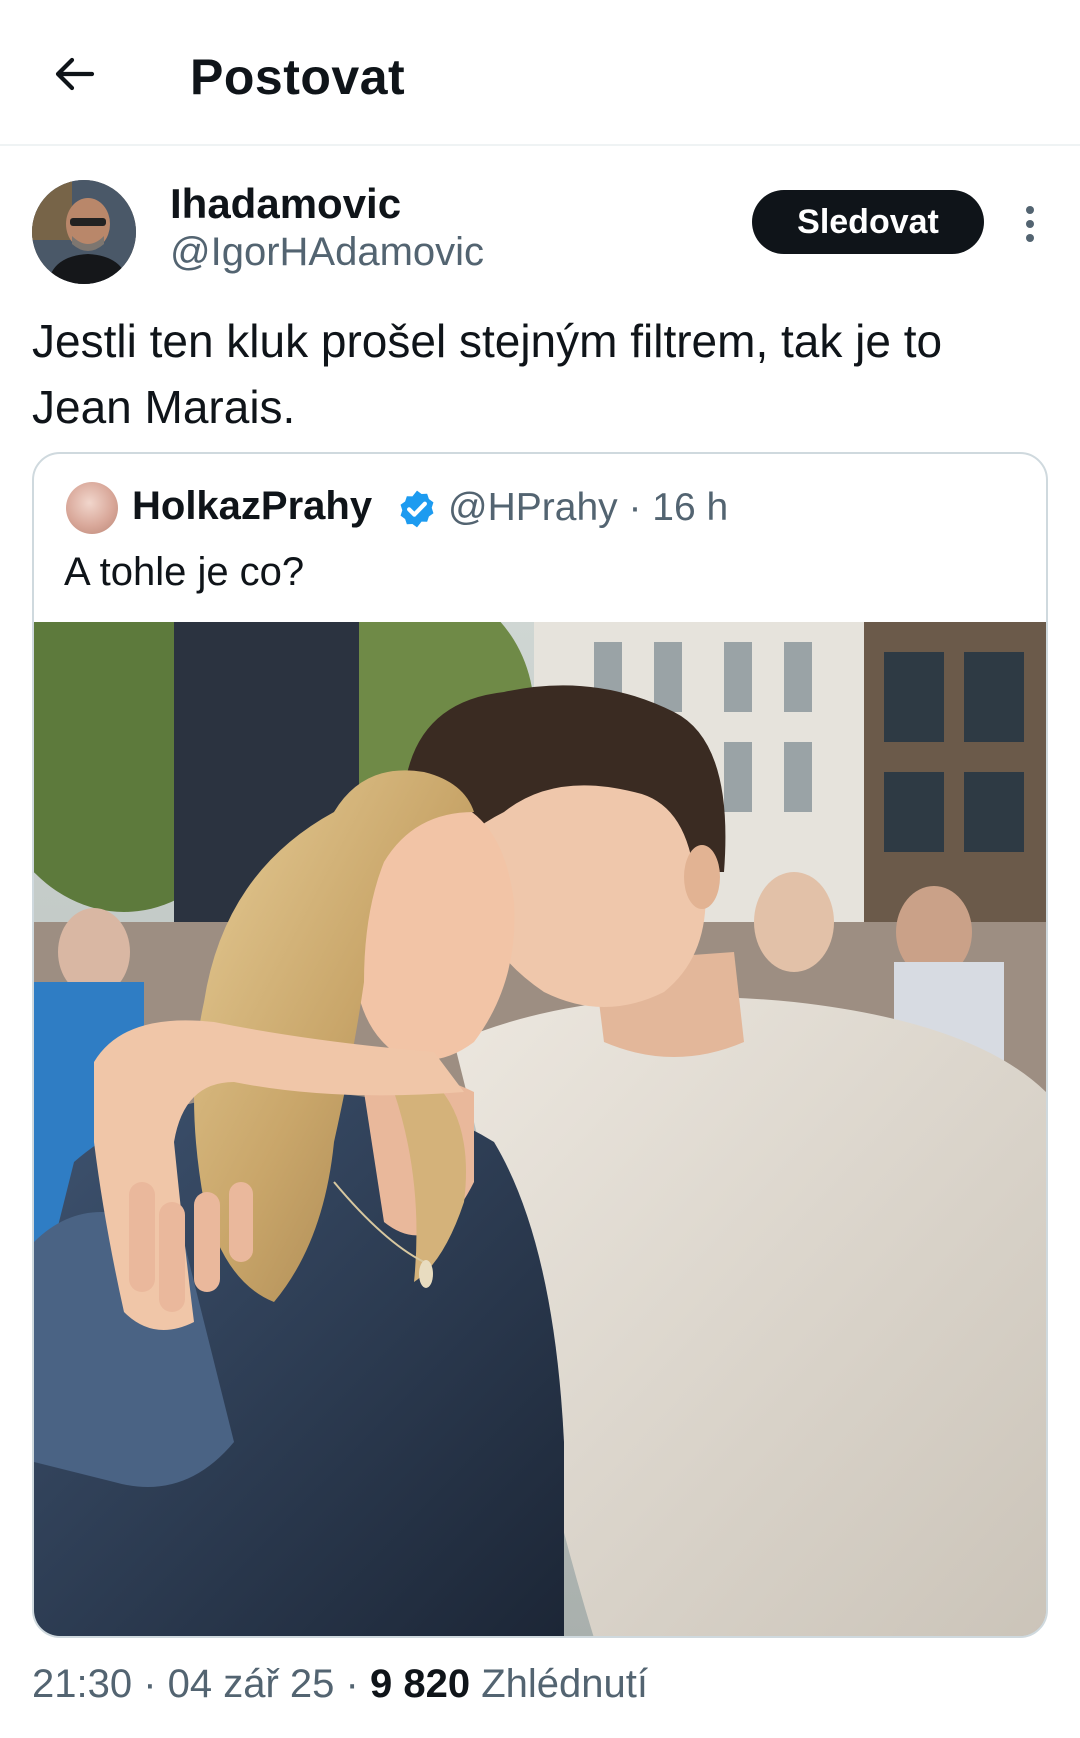 This screenshot has height=1738, width=1080. What do you see at coordinates (92, 508) in the screenshot?
I see `quoted-author-avatar` at bounding box center [92, 508].